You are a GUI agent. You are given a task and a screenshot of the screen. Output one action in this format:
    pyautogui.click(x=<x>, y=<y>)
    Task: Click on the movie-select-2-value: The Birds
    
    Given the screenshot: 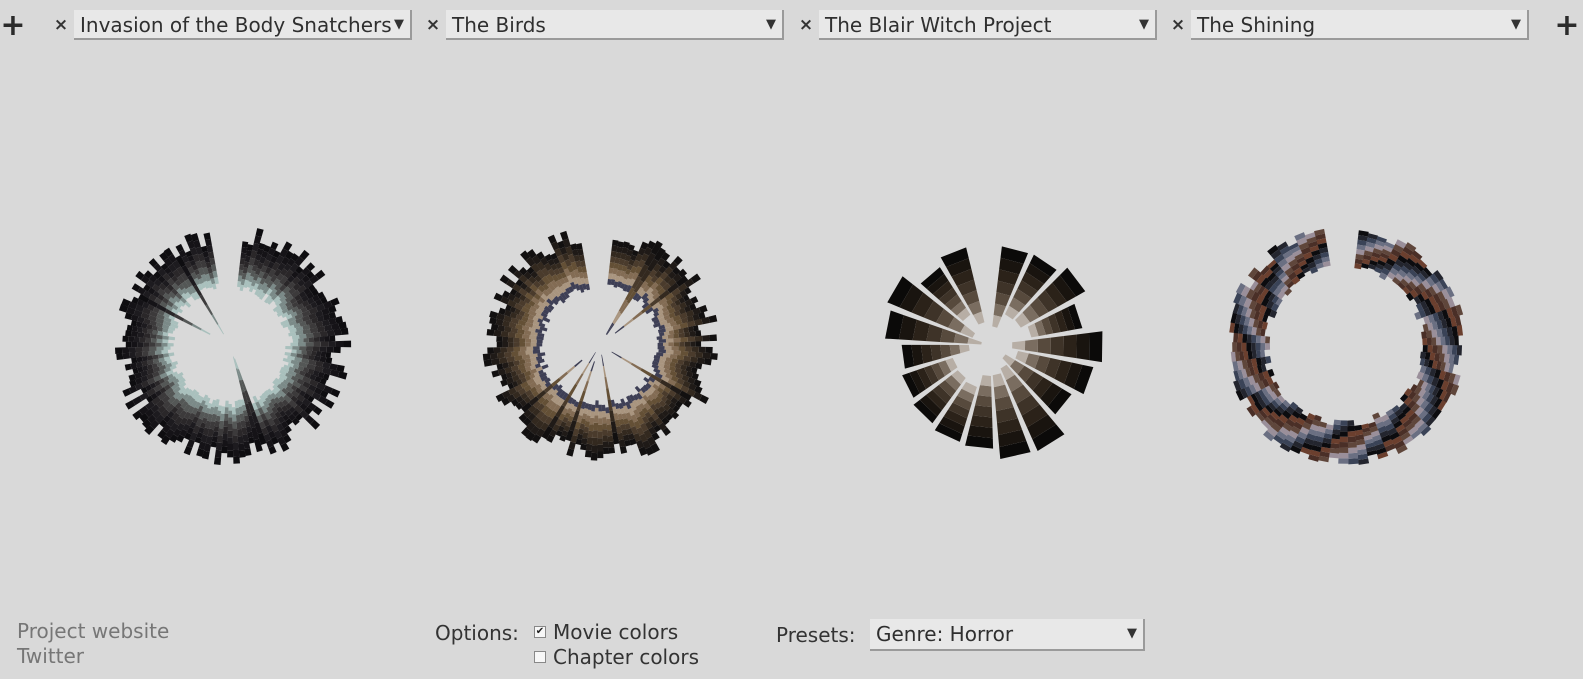 What is the action you would take?
    pyautogui.click(x=499, y=25)
    